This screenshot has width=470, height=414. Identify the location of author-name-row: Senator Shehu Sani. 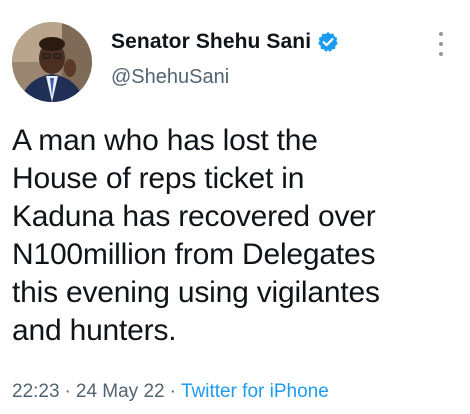
(225, 42).